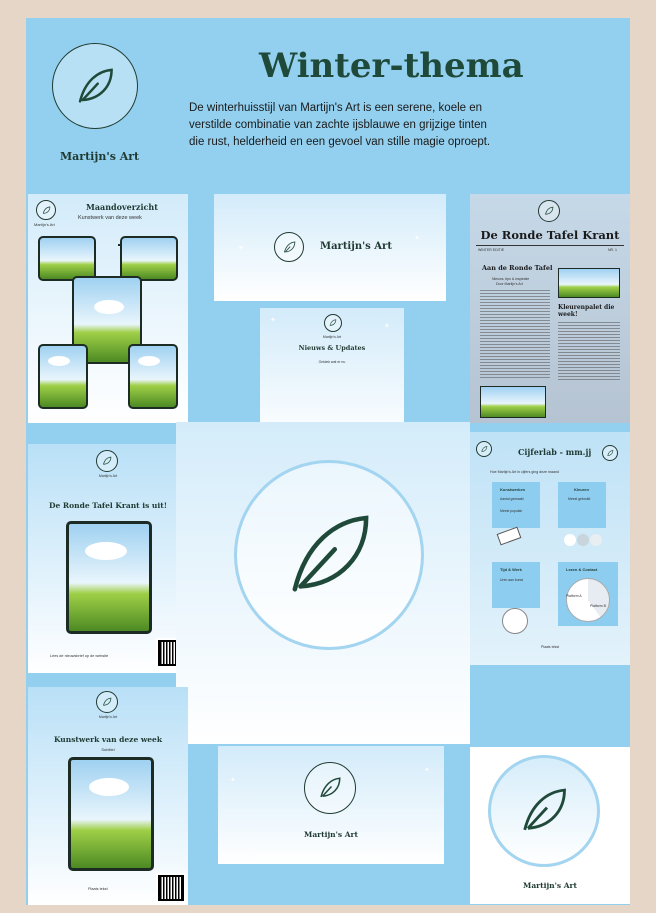  I want to click on small-logo, so click(46, 210).